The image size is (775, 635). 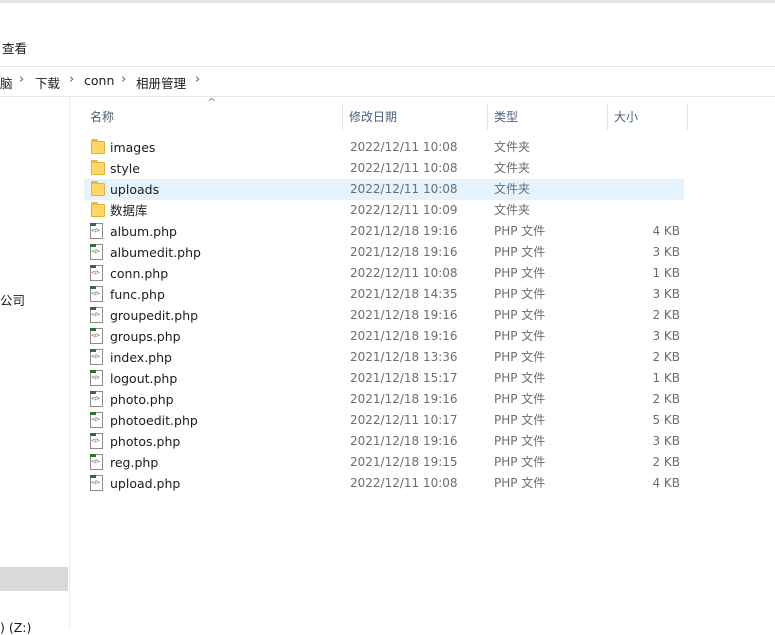 What do you see at coordinates (47, 82) in the screenshot?
I see `breadcrumb-item: 下载` at bounding box center [47, 82].